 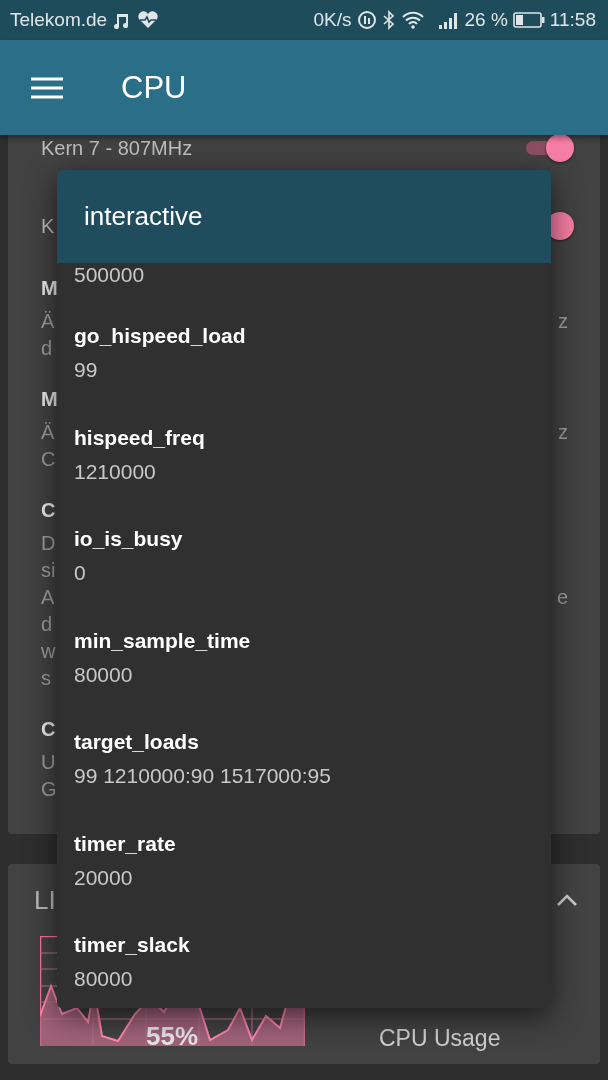 I want to click on heart-pulse-icon, so click(x=148, y=20).